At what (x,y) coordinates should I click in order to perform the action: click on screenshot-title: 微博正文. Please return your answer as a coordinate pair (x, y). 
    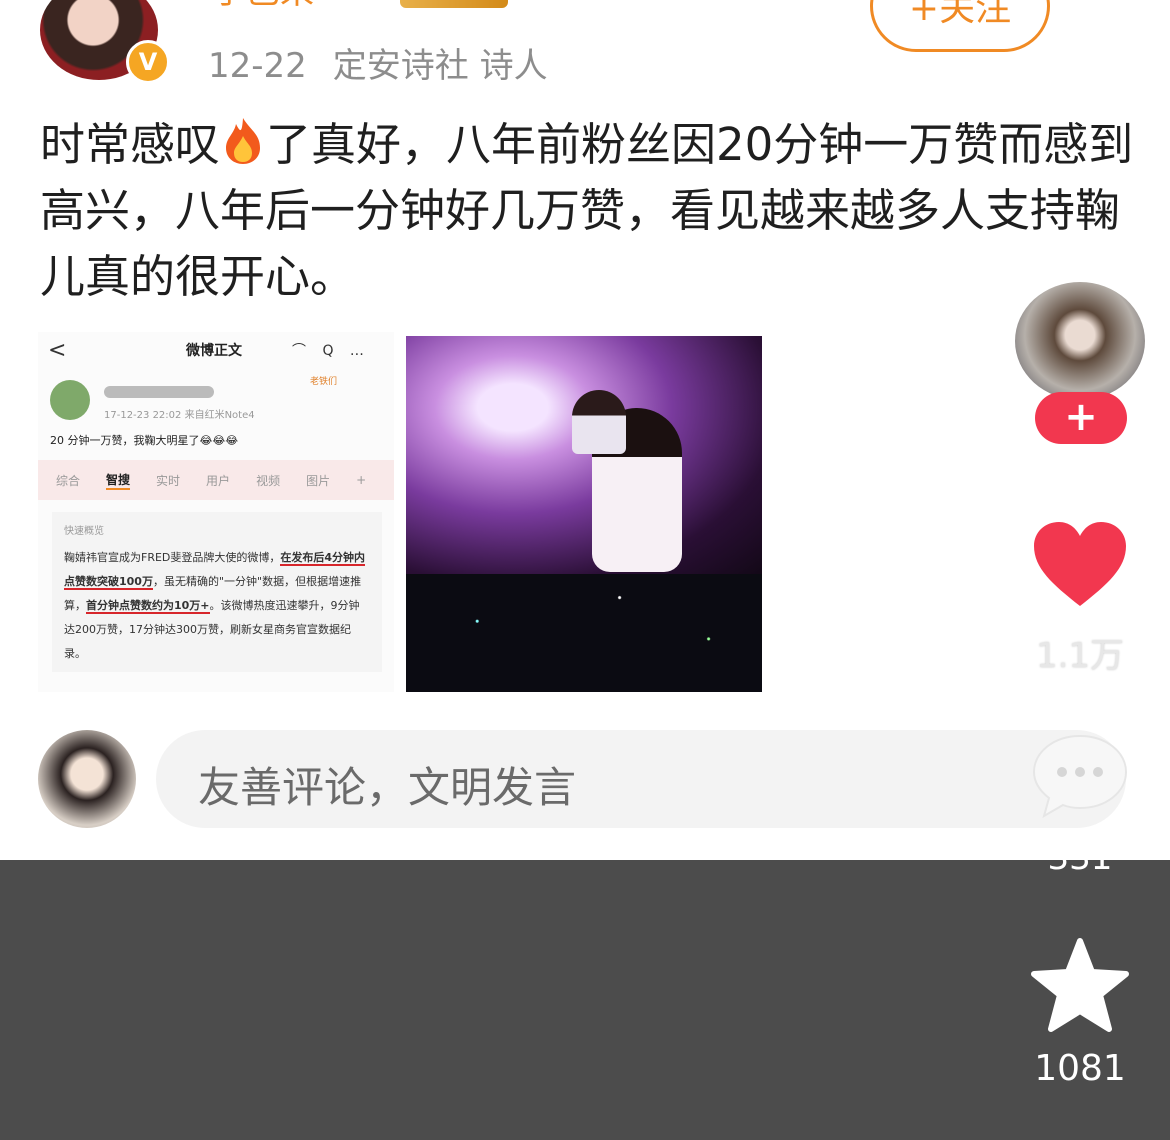
    Looking at the image, I should click on (214, 351).